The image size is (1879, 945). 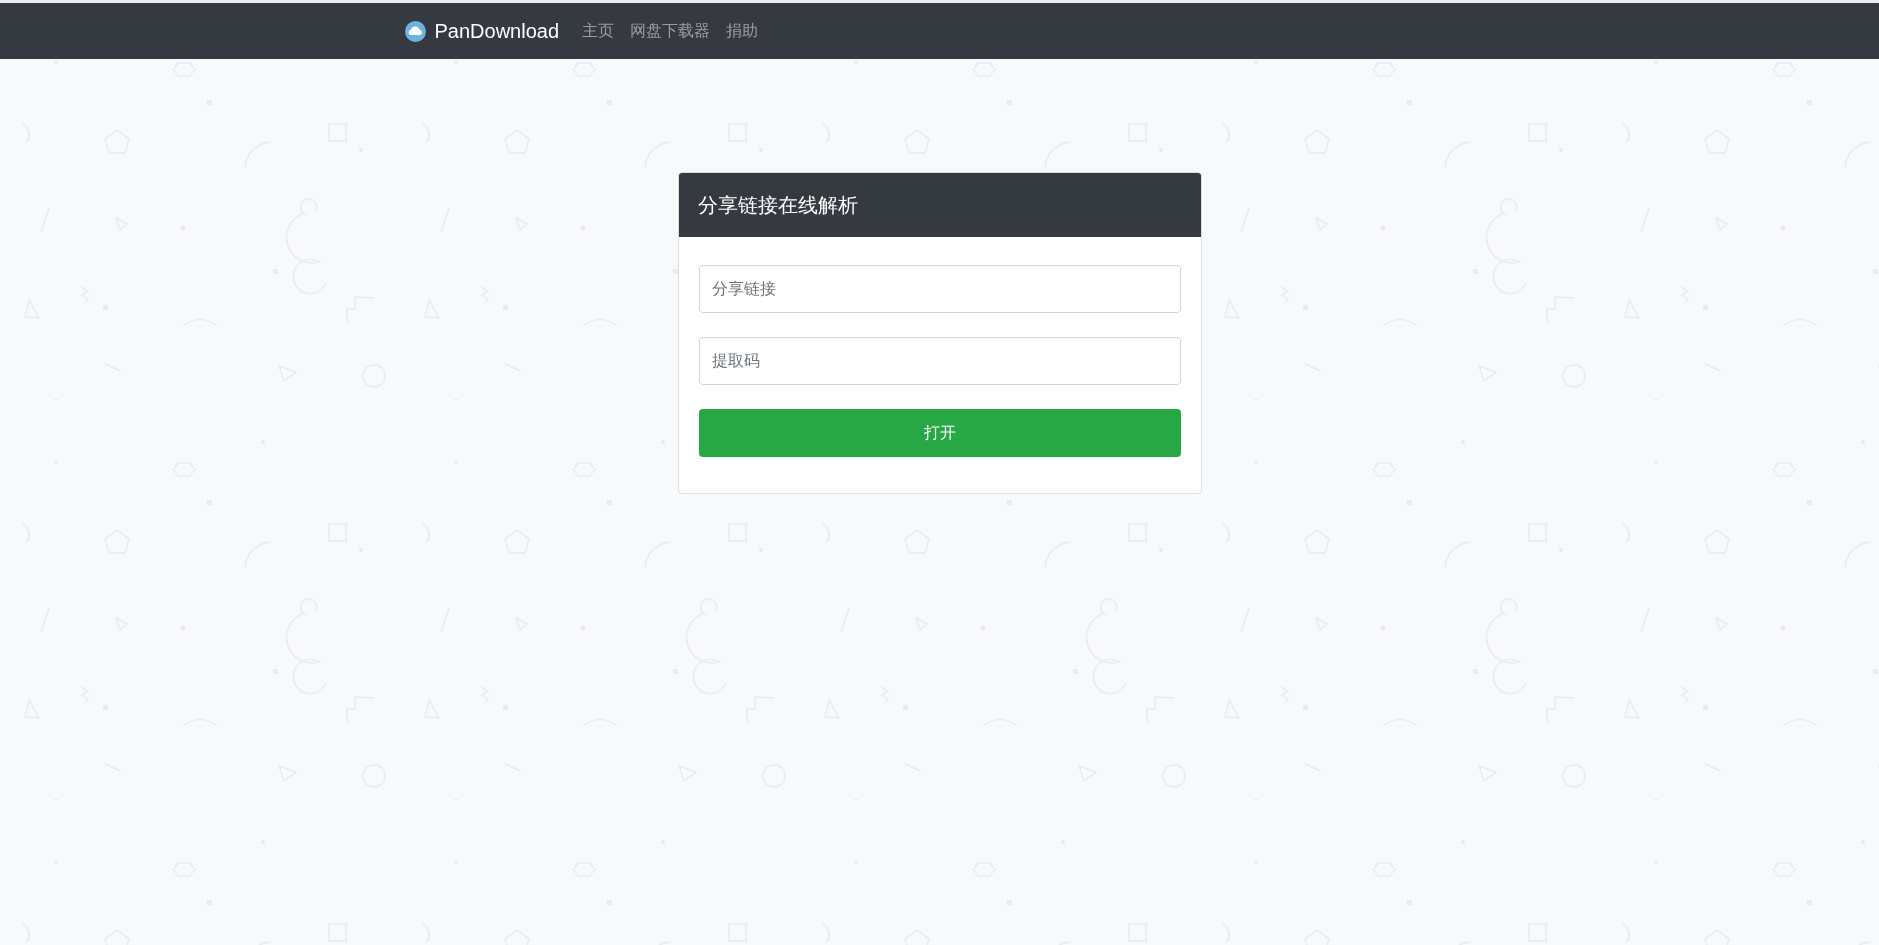 I want to click on input-field: 分享链接, so click(x=939, y=289).